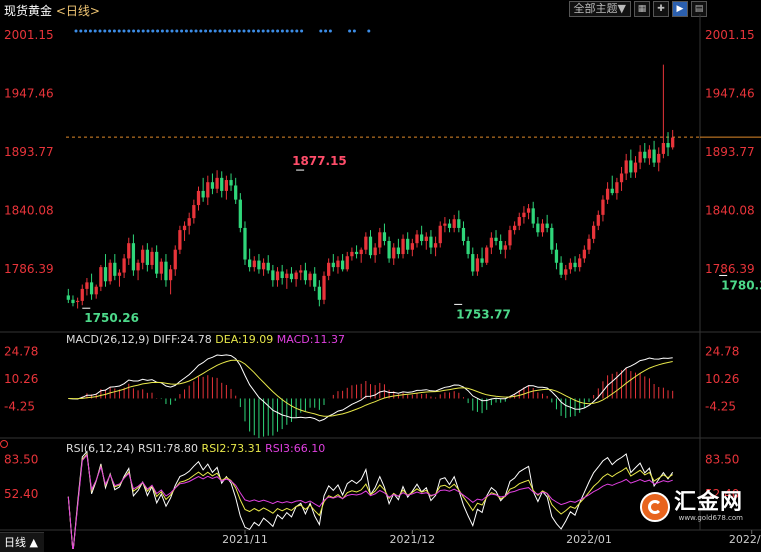  I want to click on price-tick-right: 1840.08, so click(730, 210).